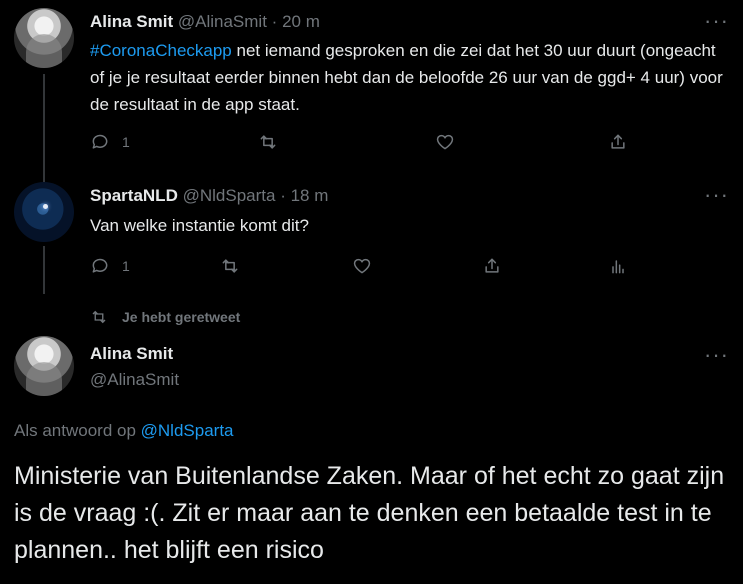 The width and height of the screenshot is (743, 584). I want to click on tweet-handle-line: @AlinaSmit, so click(134, 380).